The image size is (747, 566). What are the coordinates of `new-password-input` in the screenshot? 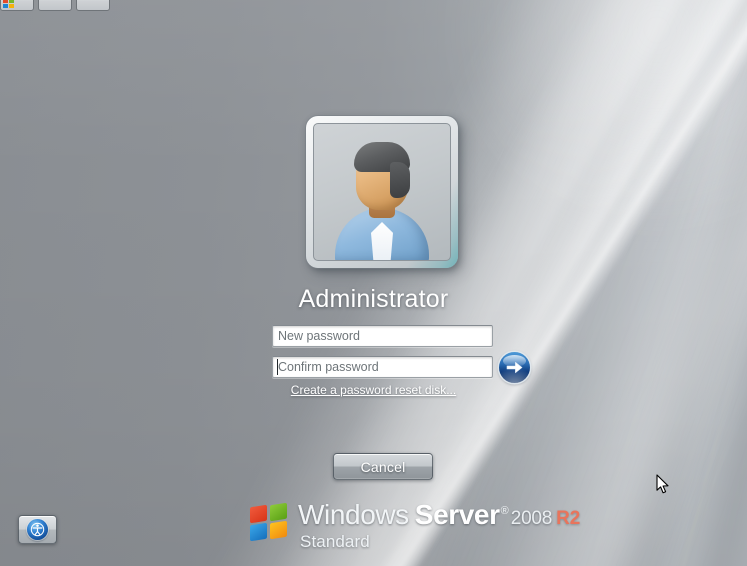 It's located at (382, 336).